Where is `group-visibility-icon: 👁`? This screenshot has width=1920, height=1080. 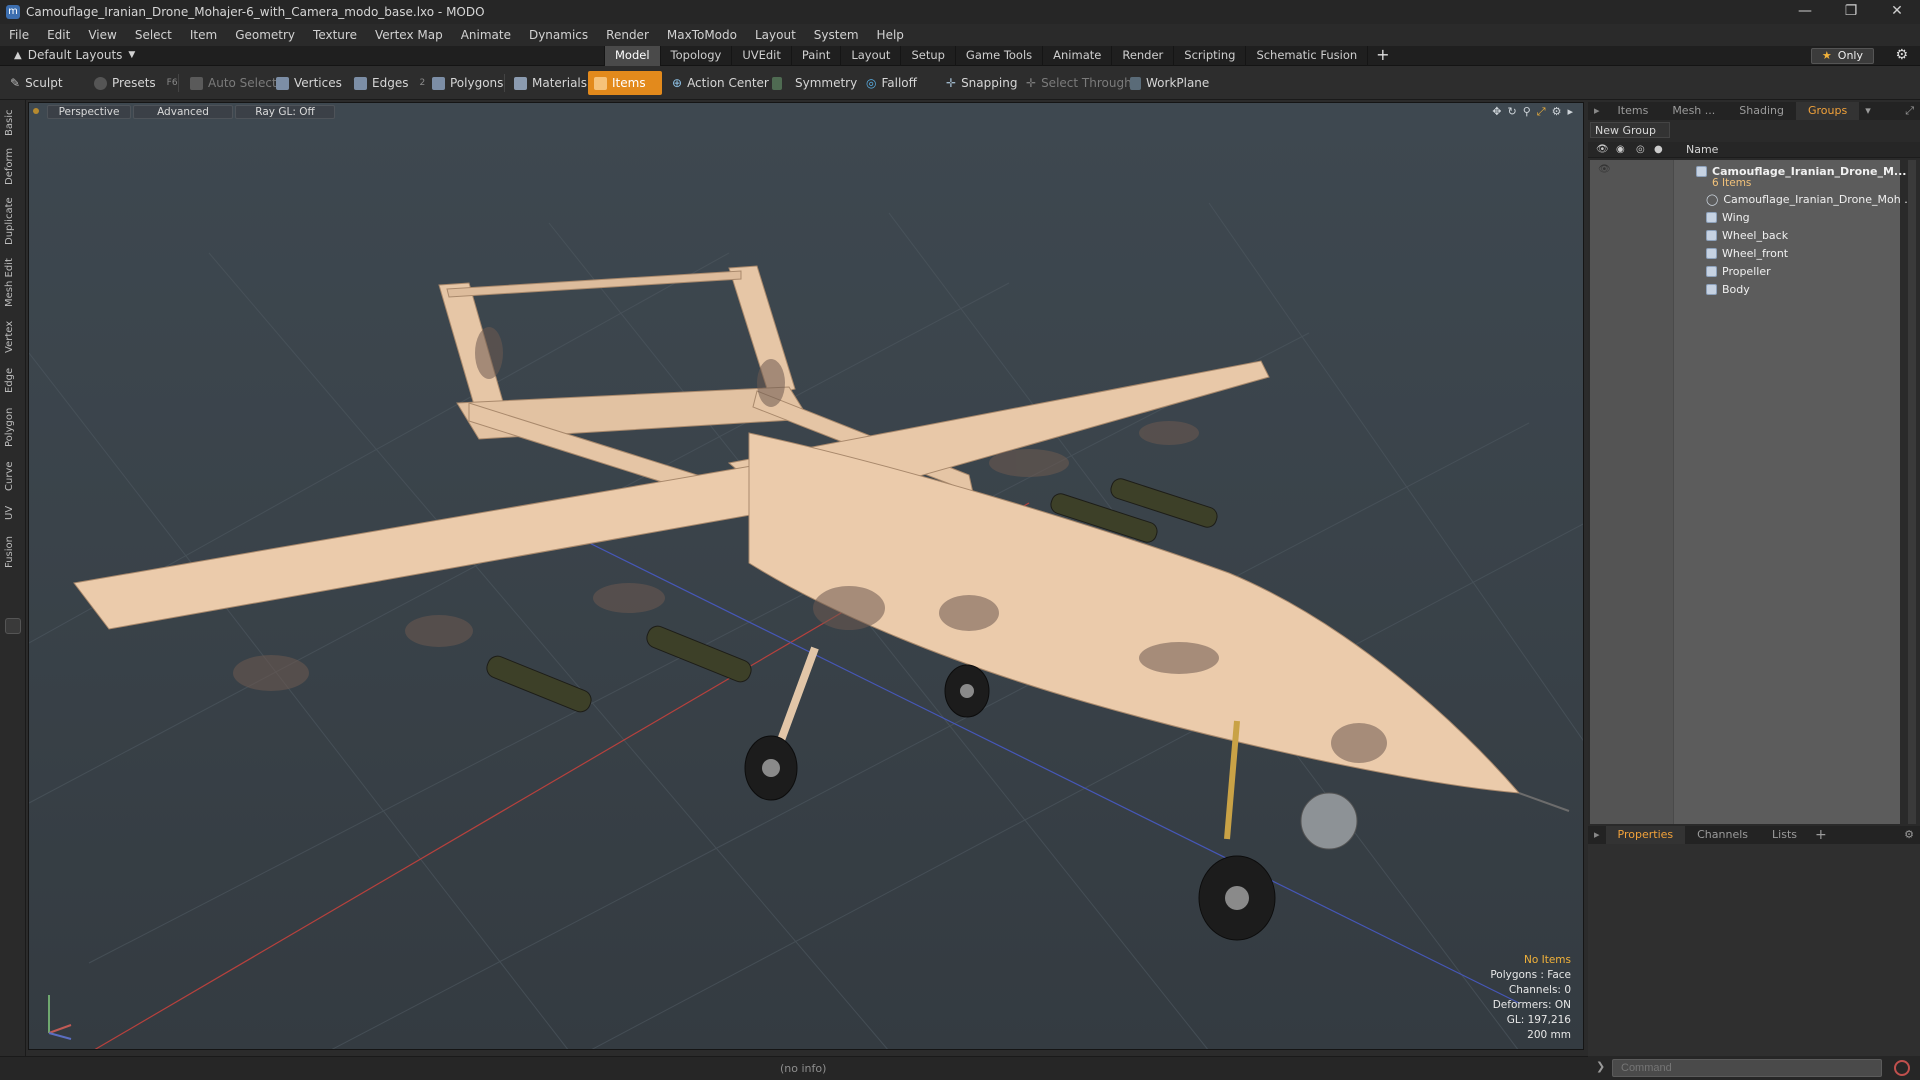 group-visibility-icon: 👁 is located at coordinates (1604, 169).